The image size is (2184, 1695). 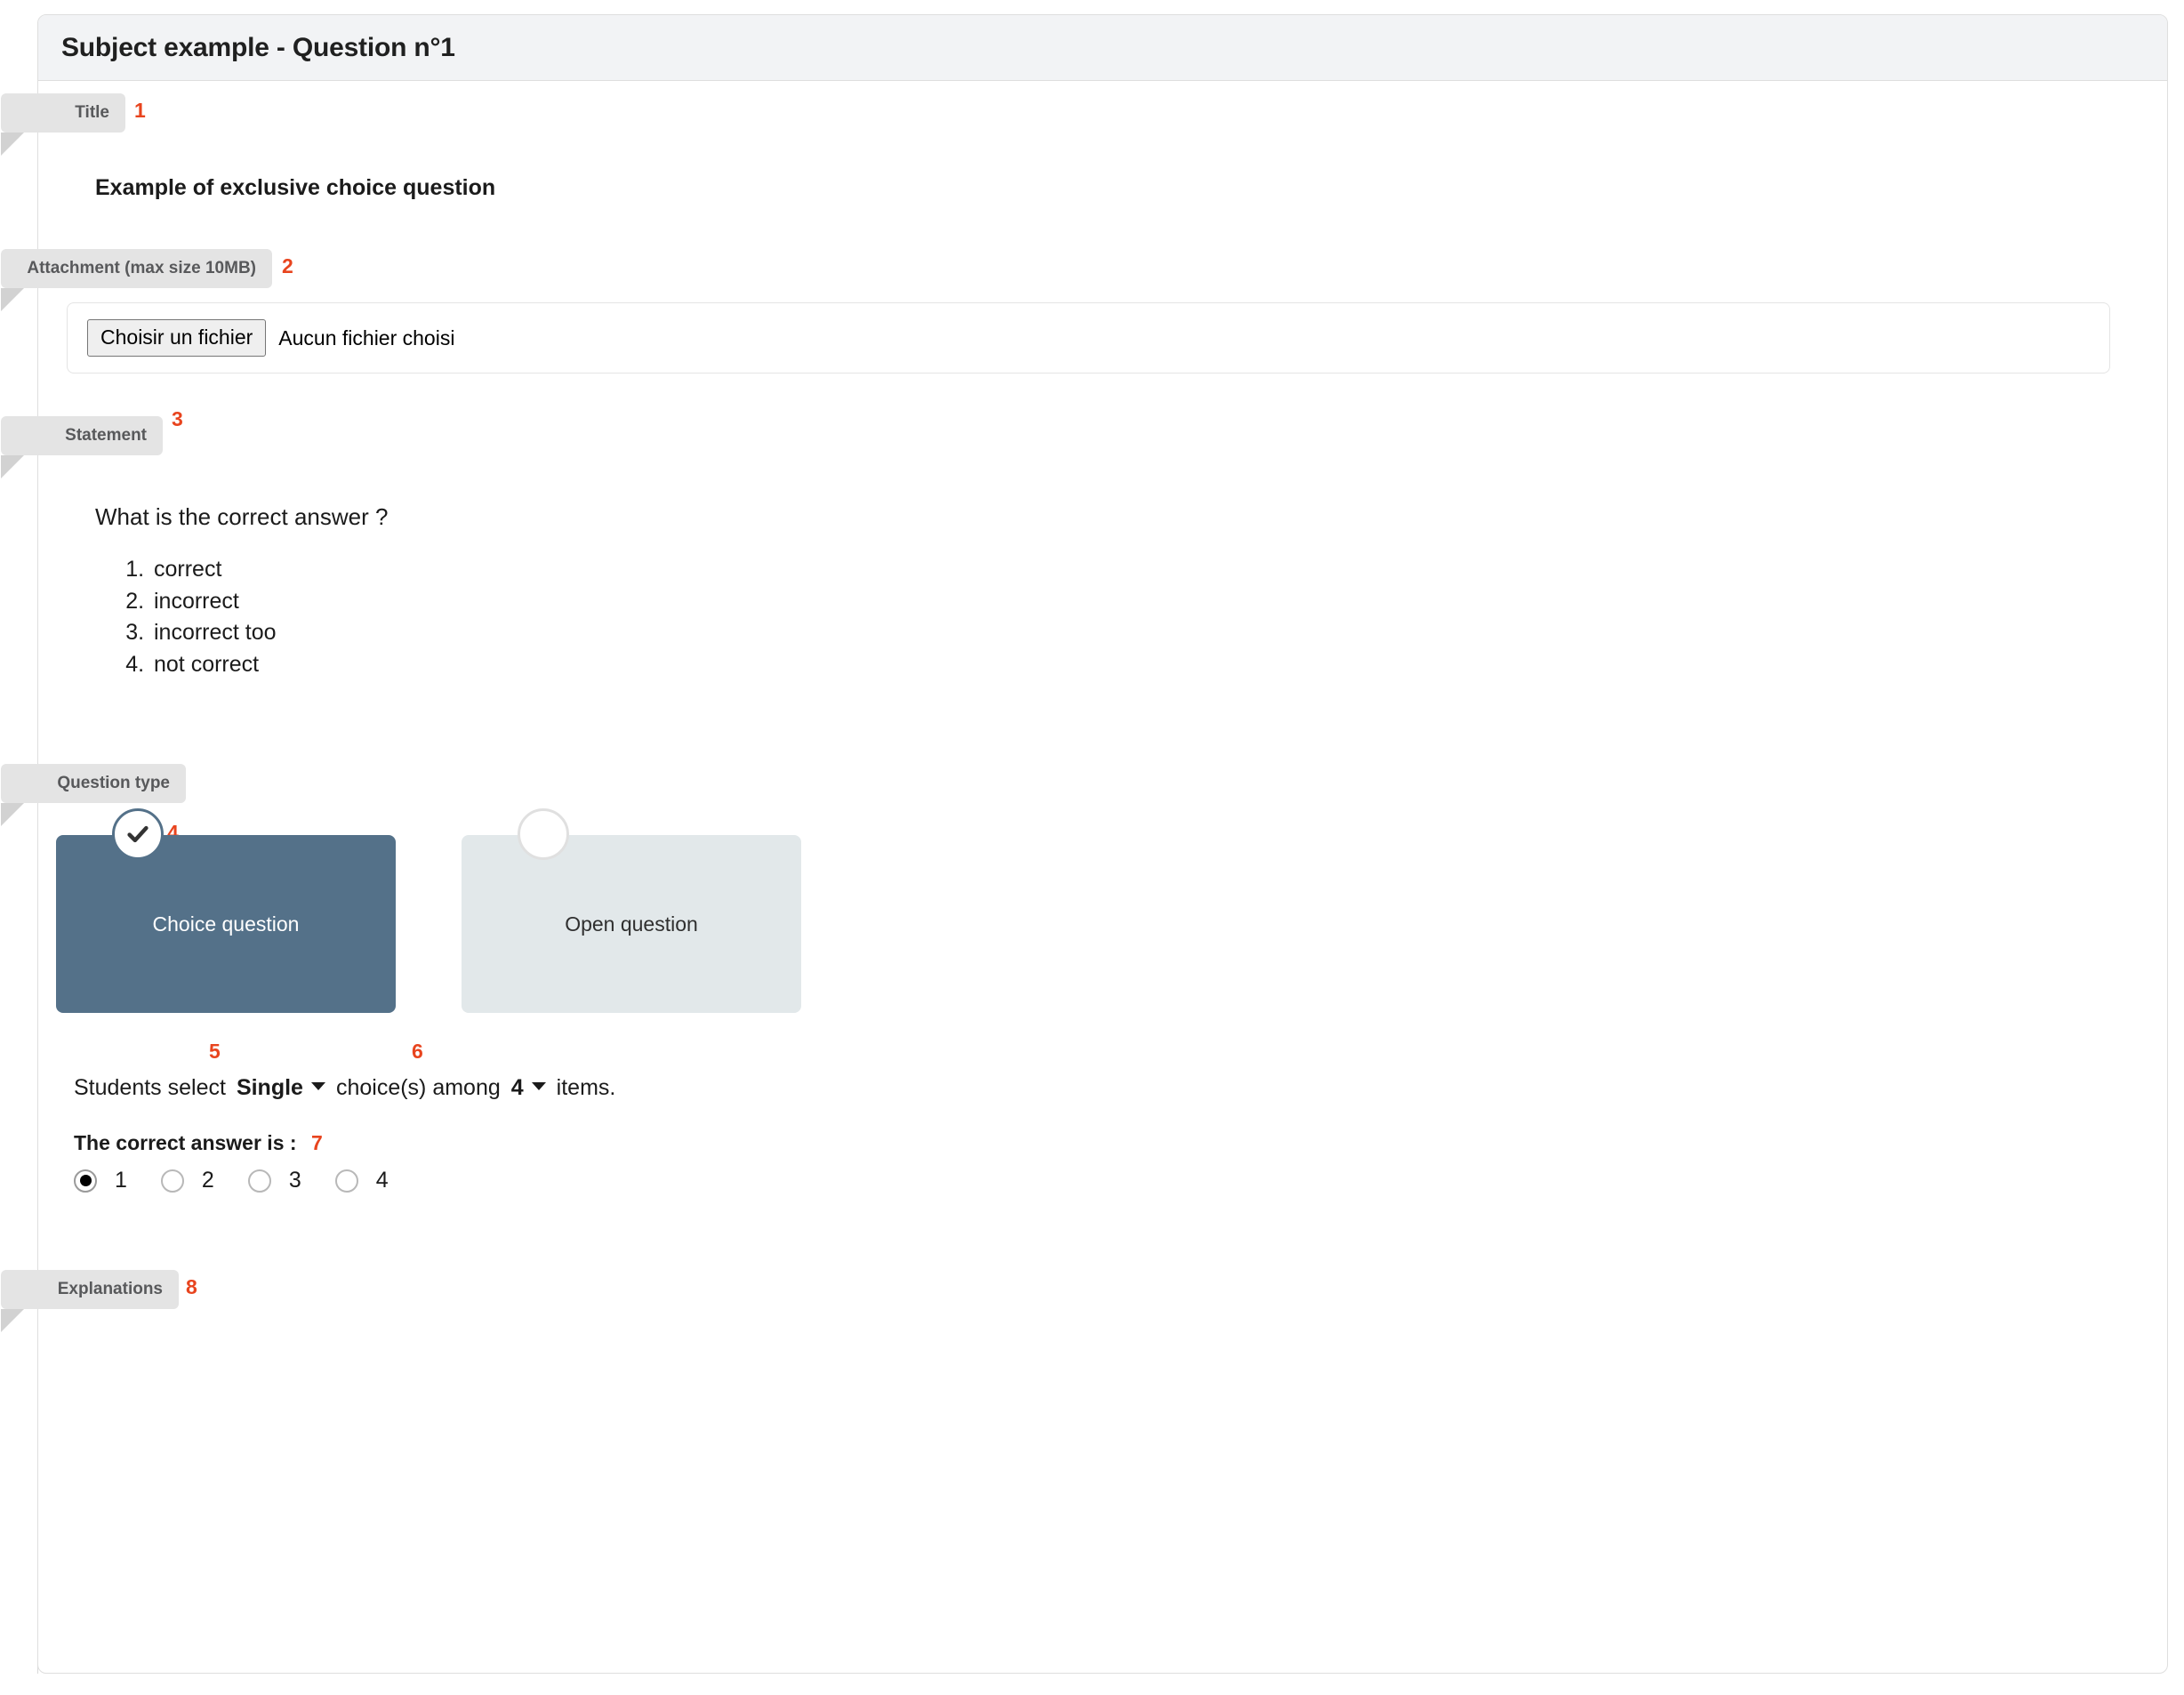 I want to click on badge-question-type-fold, so click(x=12, y=814).